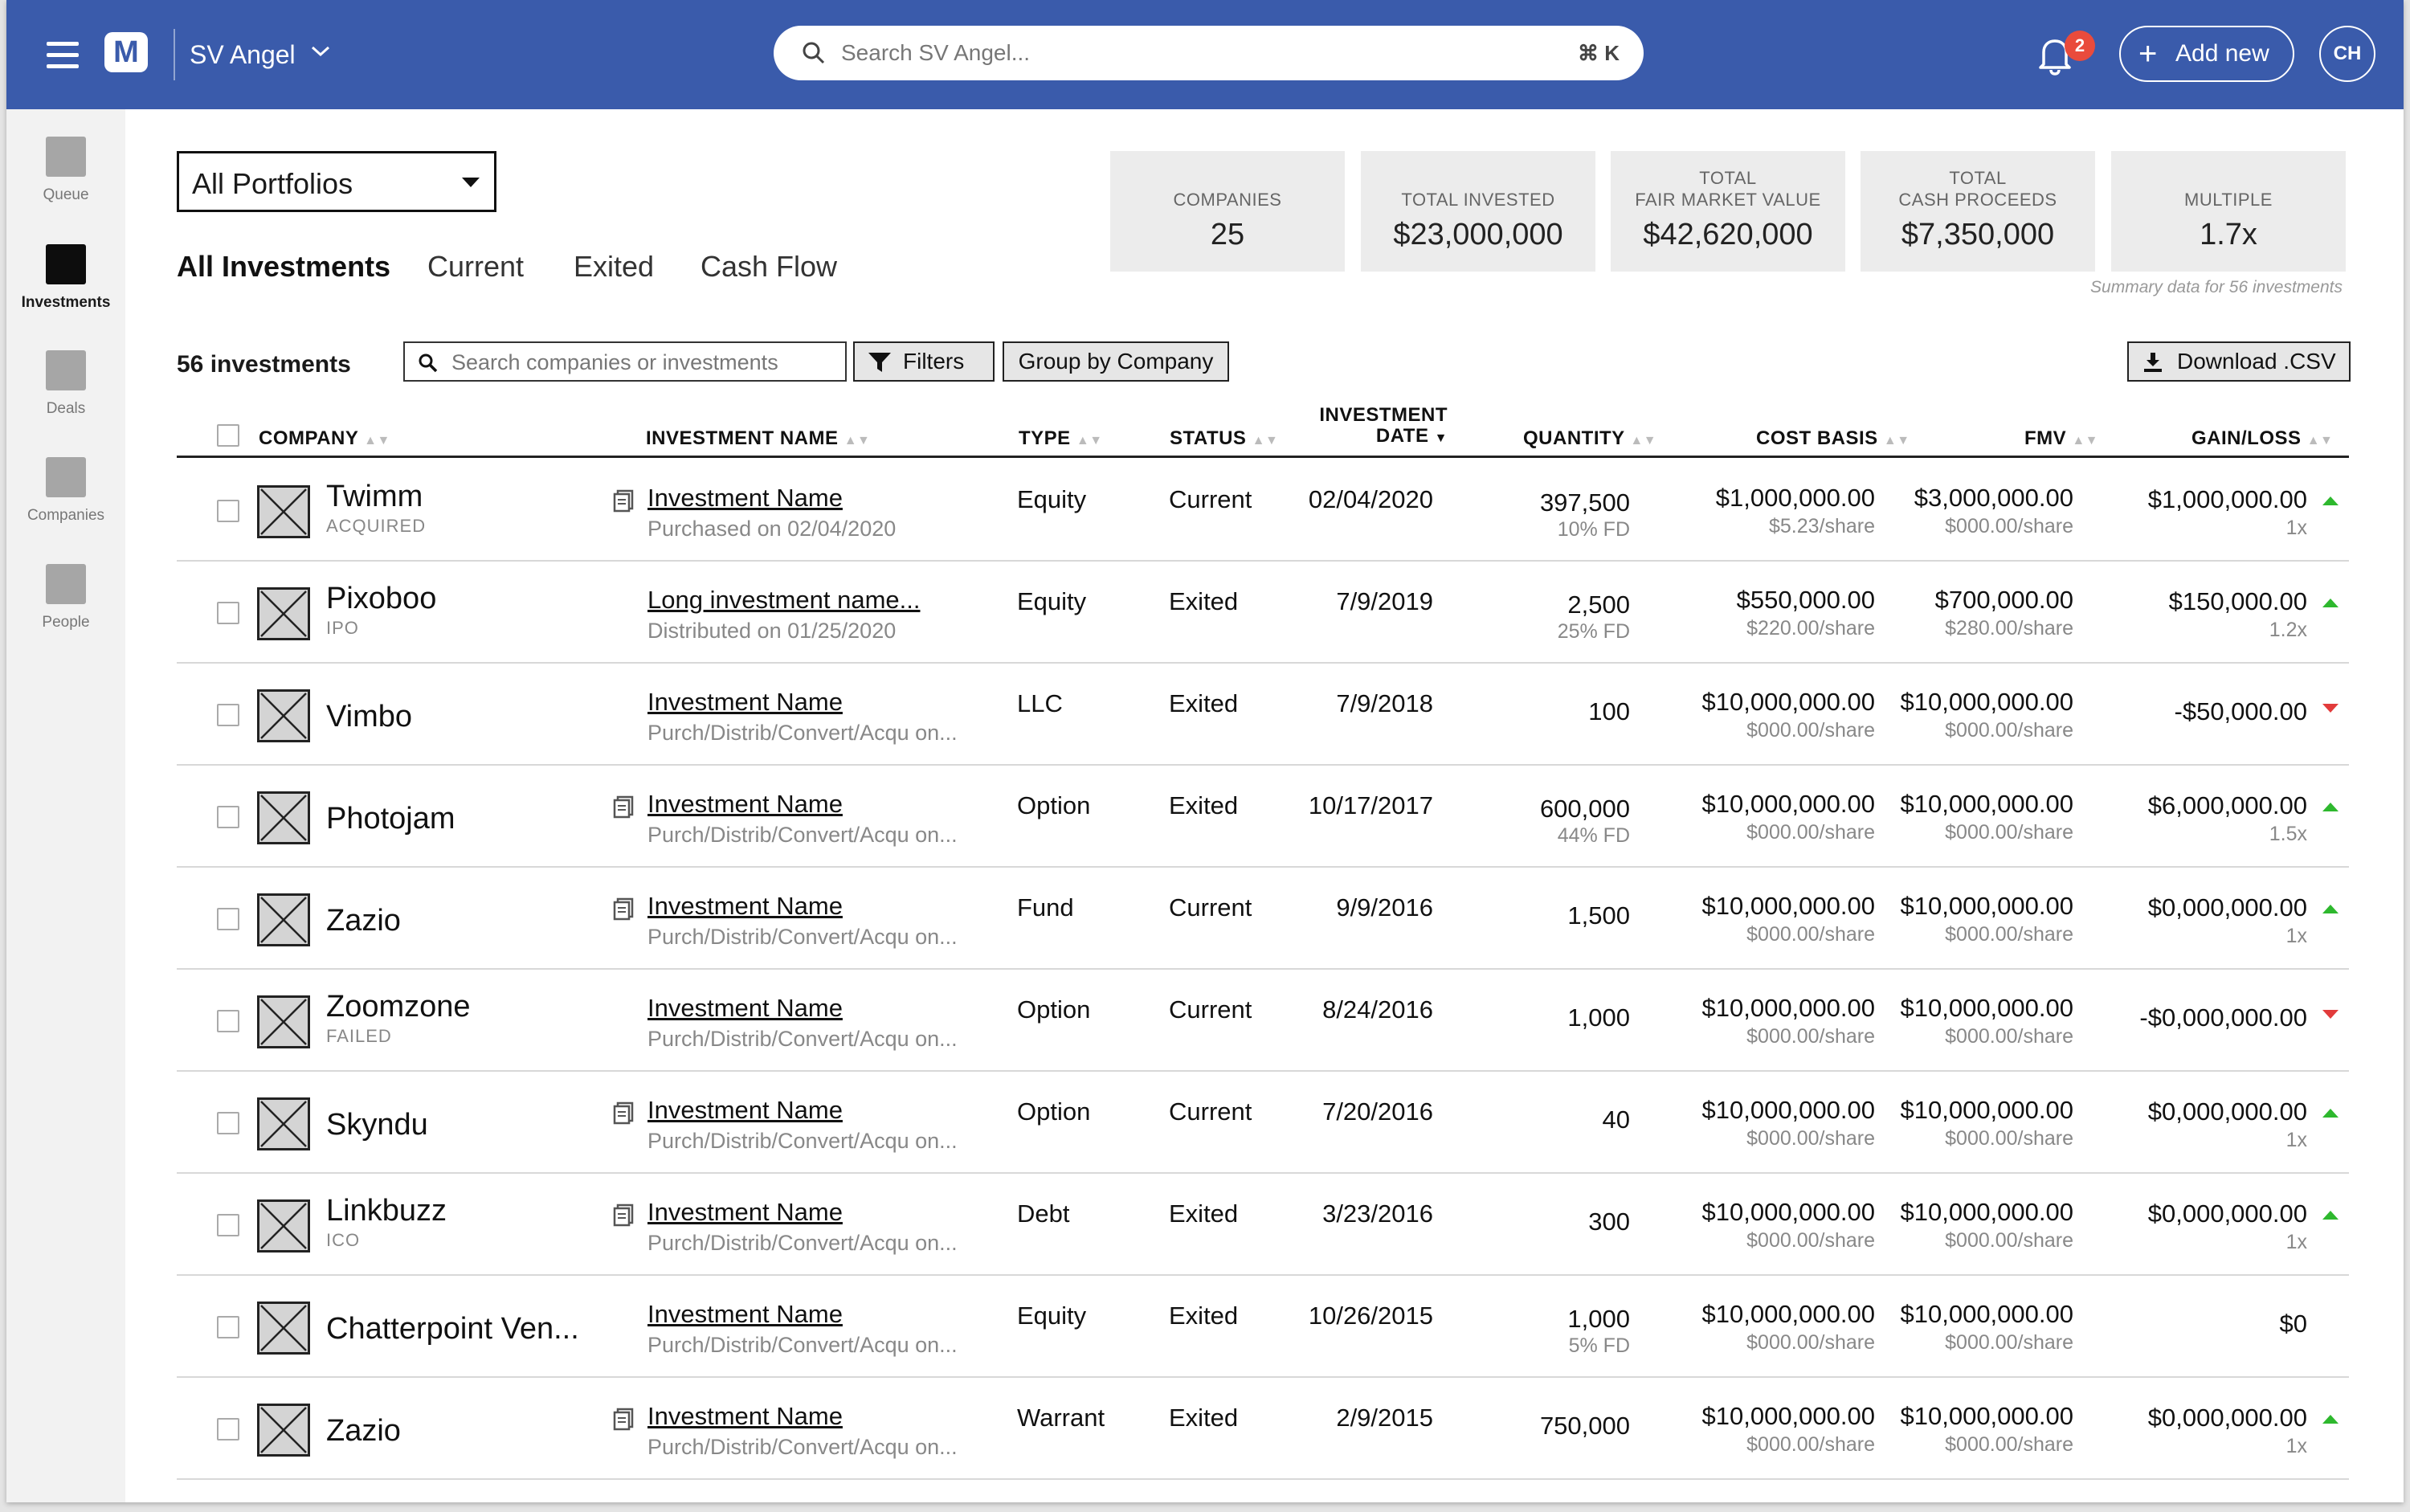 The width and height of the screenshot is (2410, 1512). What do you see at coordinates (1116, 361) in the screenshot?
I see `group-by-company-button: Group by Company` at bounding box center [1116, 361].